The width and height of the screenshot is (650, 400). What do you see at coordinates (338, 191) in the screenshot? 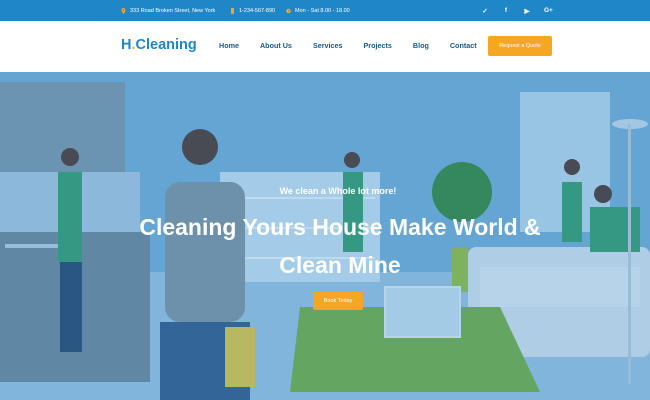
I see `hero-tagline: We clean a Whole lot more!` at bounding box center [338, 191].